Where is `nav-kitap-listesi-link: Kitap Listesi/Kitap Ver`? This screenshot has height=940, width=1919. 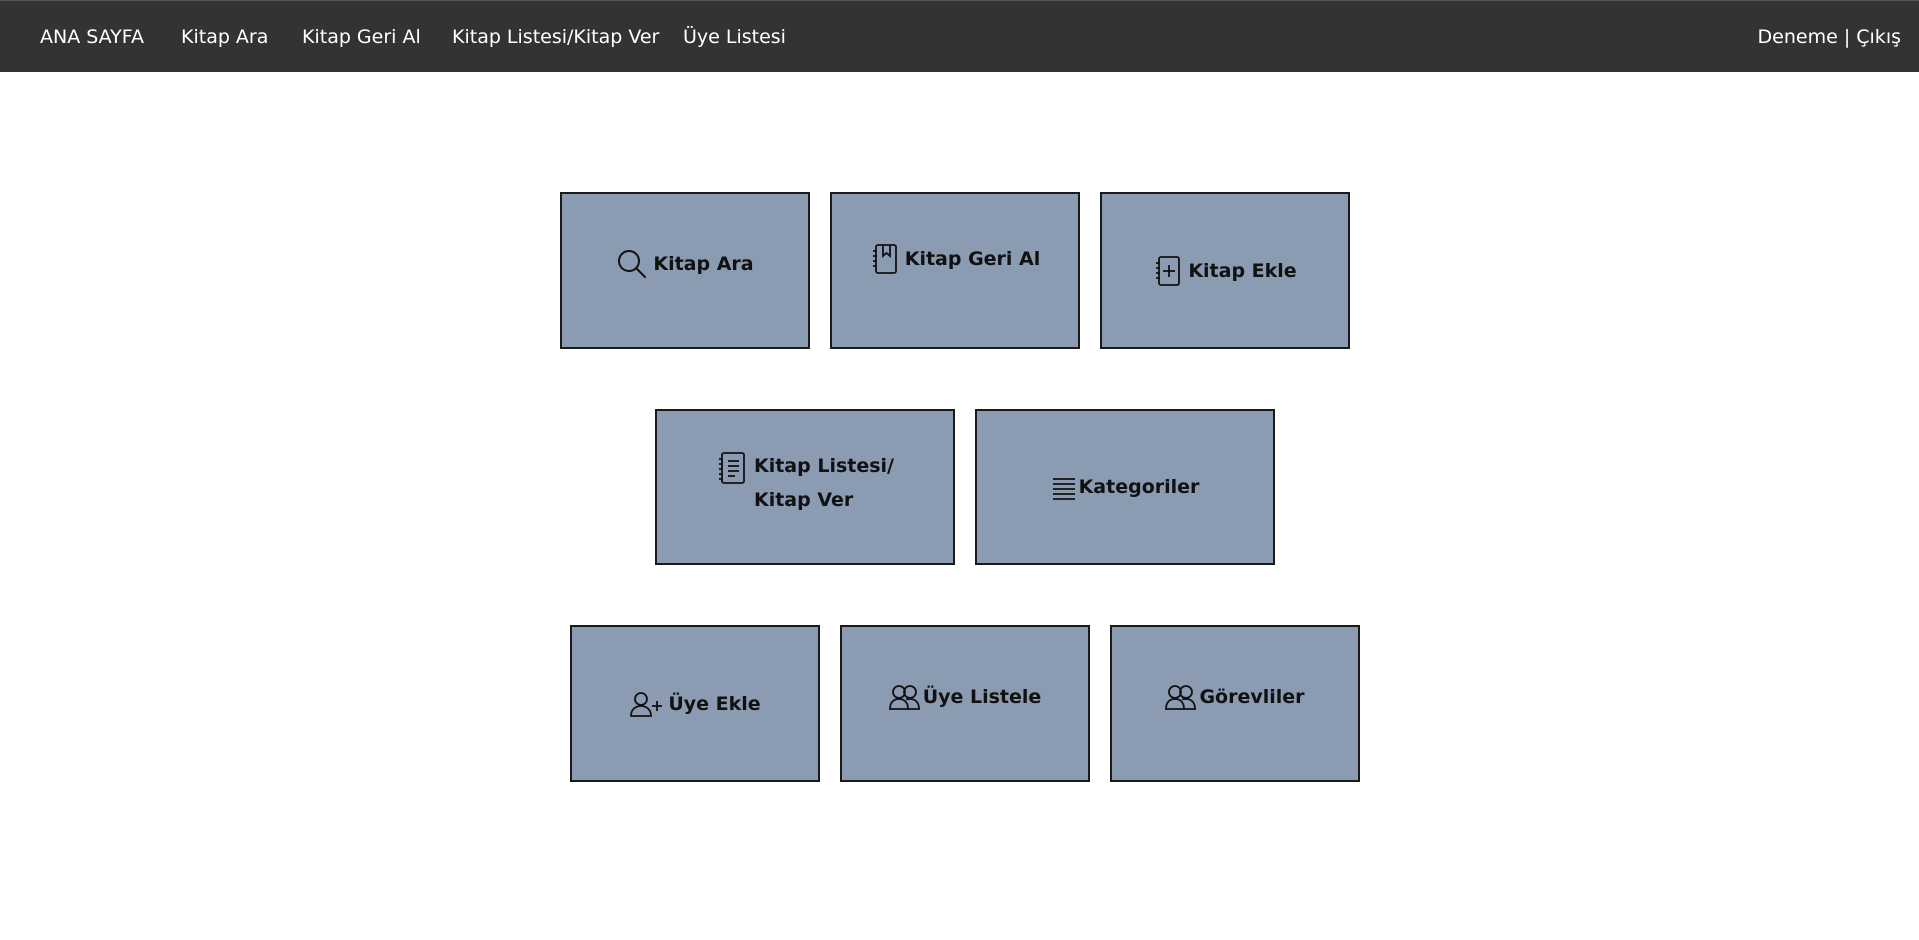
nav-kitap-listesi-link: Kitap Listesi/Kitap Ver is located at coordinates (555, 37).